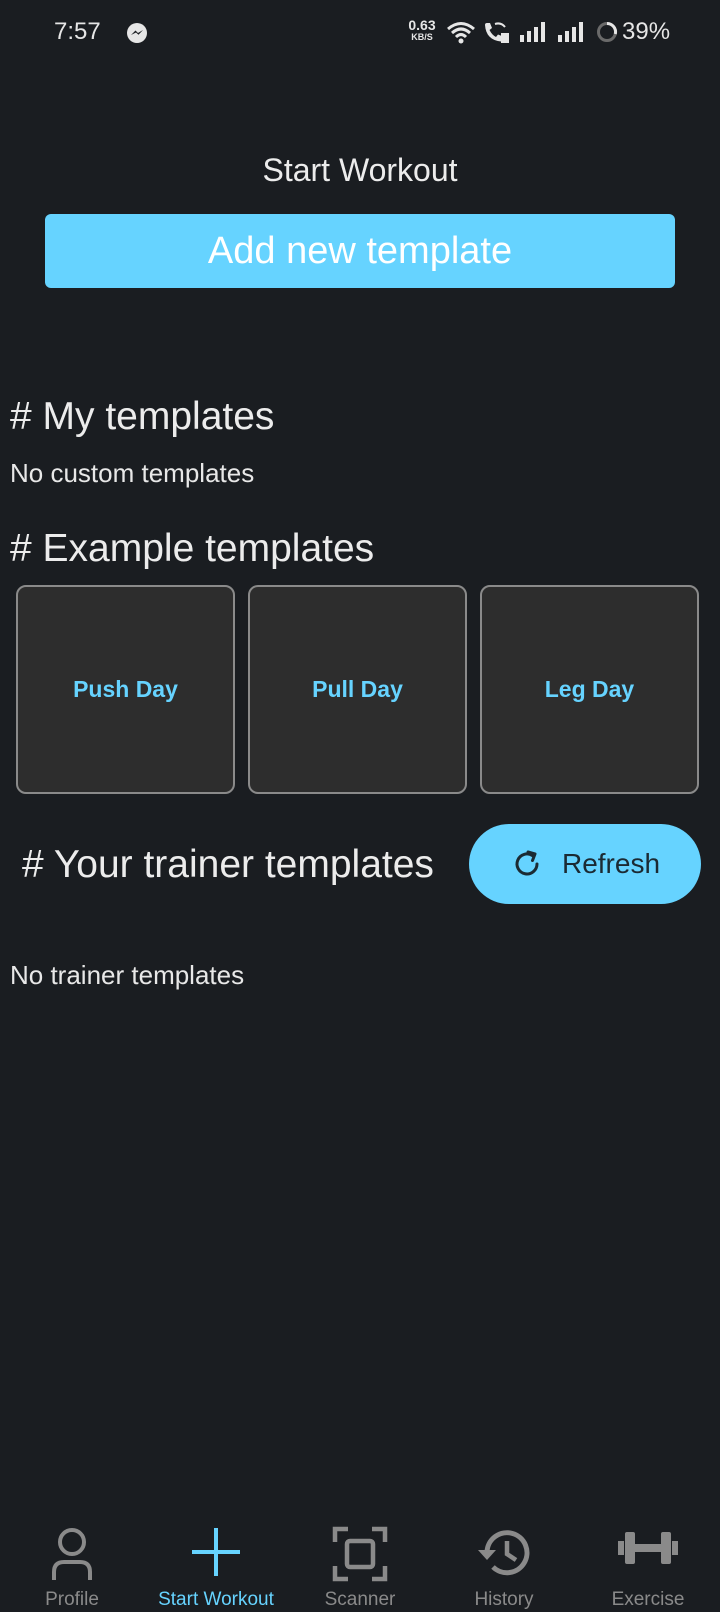 Image resolution: width=720 pixels, height=1612 pixels. I want to click on status-bar: 7:57 0.63 KB/S 39%, so click(360, 33).